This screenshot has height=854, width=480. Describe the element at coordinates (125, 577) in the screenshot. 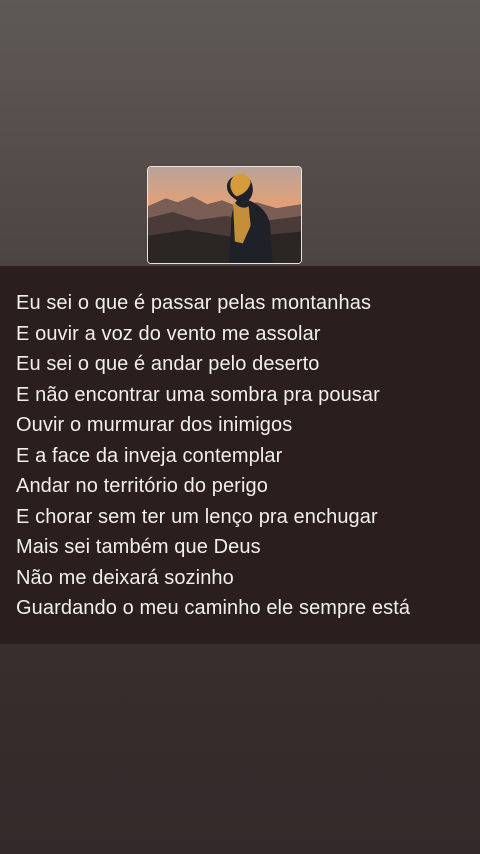

I see `lyric-line: Não me deixará sozinho` at that location.